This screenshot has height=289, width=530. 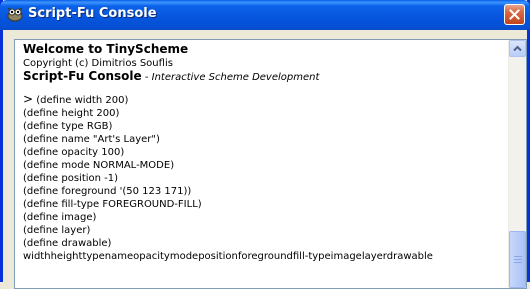 I want to click on console-line: (define opacity 100), so click(x=74, y=152).